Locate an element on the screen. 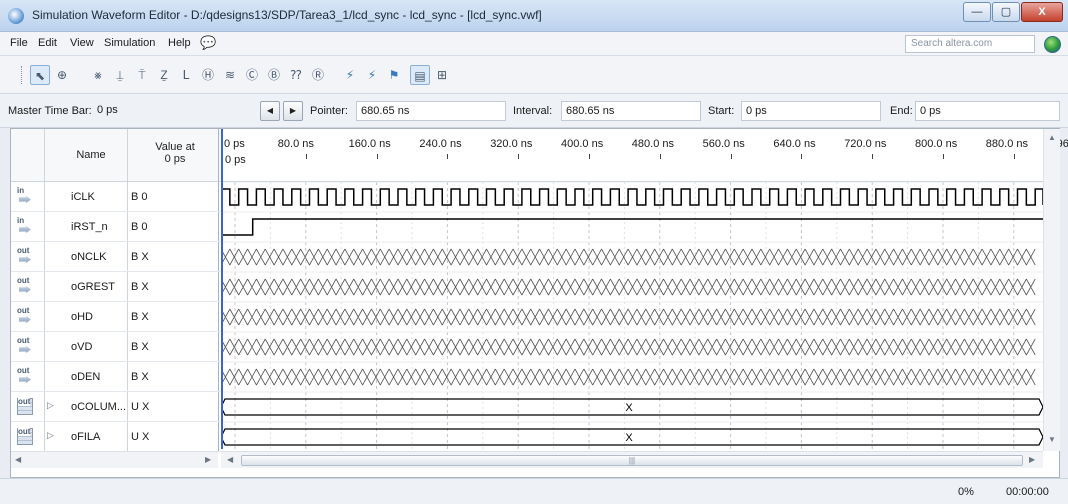  dont-care-icon: ≋ is located at coordinates (230, 75).